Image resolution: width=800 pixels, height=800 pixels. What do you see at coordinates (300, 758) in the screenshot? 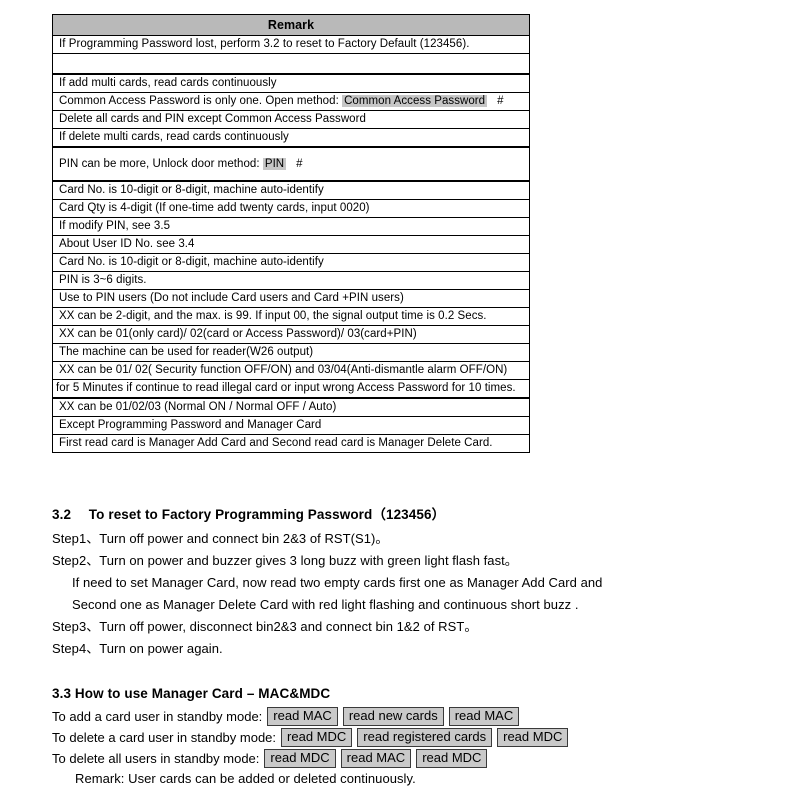
I see `keycap-delete-all-1: read MDC` at bounding box center [300, 758].